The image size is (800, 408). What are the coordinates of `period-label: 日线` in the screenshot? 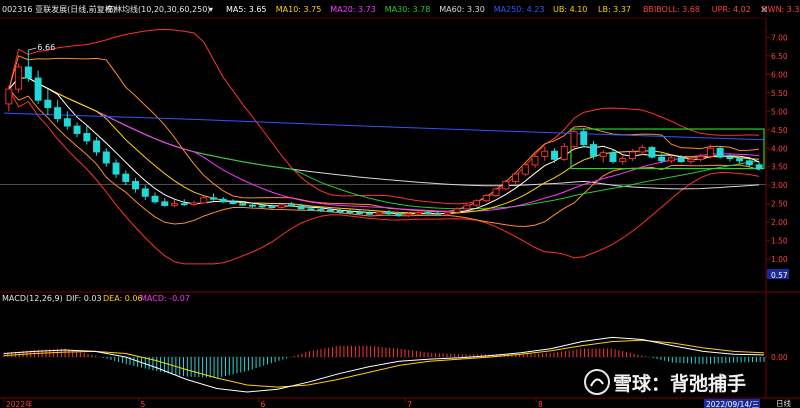 It's located at (783, 403).